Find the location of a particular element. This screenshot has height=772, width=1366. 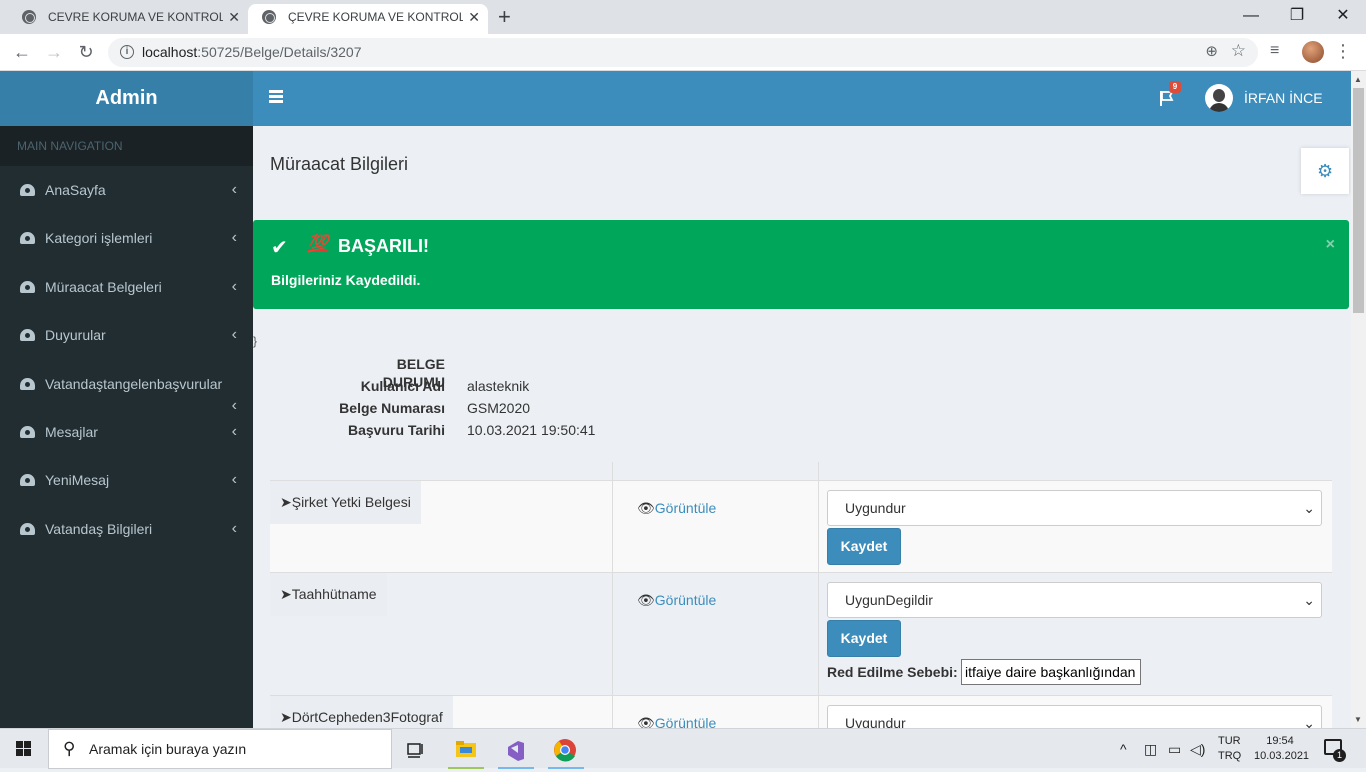

scrollbar-thumb is located at coordinates (1358, 200).